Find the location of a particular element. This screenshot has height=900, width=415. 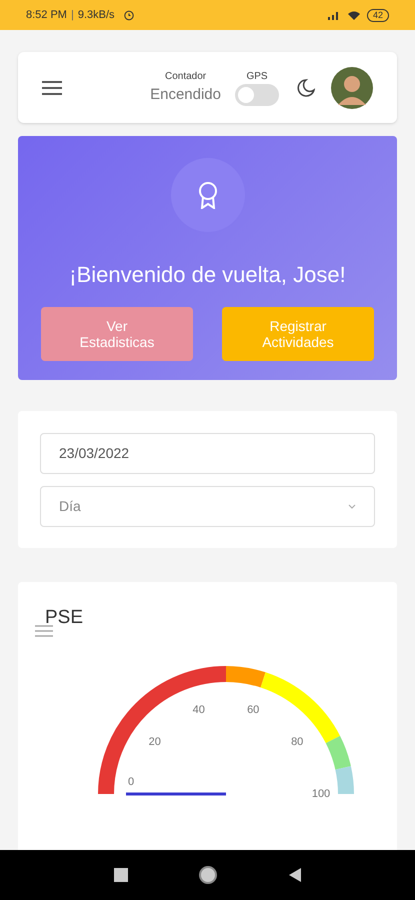

gauge-tick-label: 40 is located at coordinates (198, 710).